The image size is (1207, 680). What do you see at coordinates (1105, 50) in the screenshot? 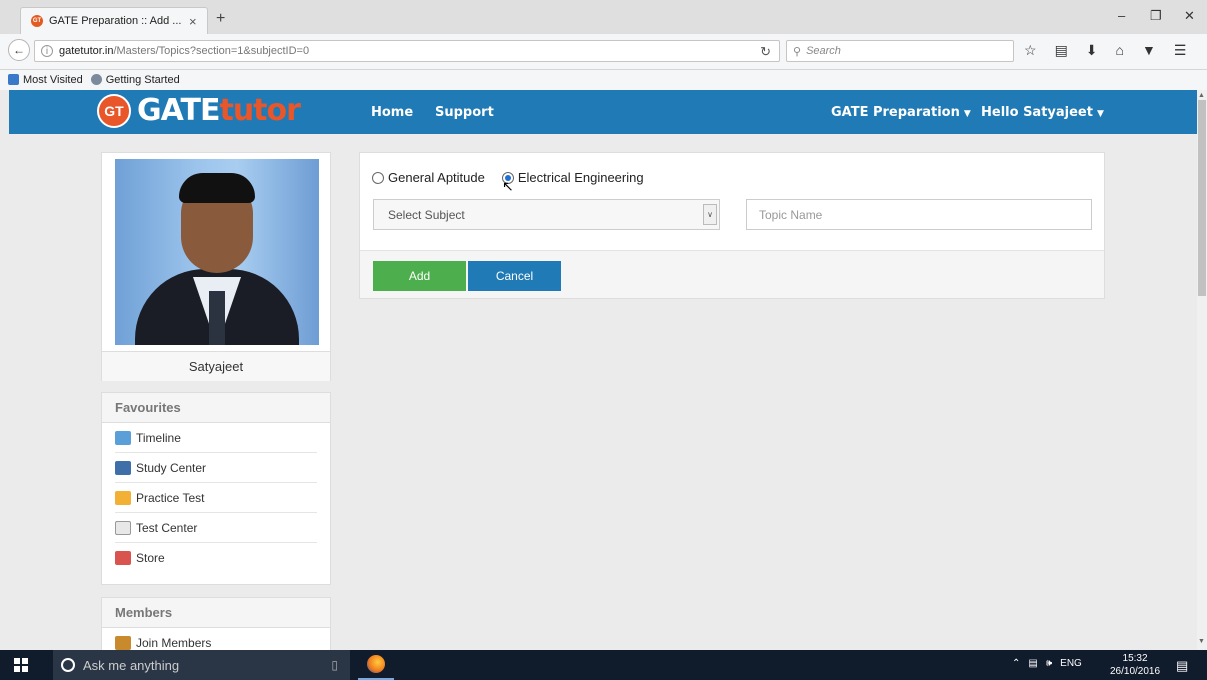
I see `toolbar-icons: ☆ ▤ ⬇ ⌂ ▼ ☰` at bounding box center [1105, 50].